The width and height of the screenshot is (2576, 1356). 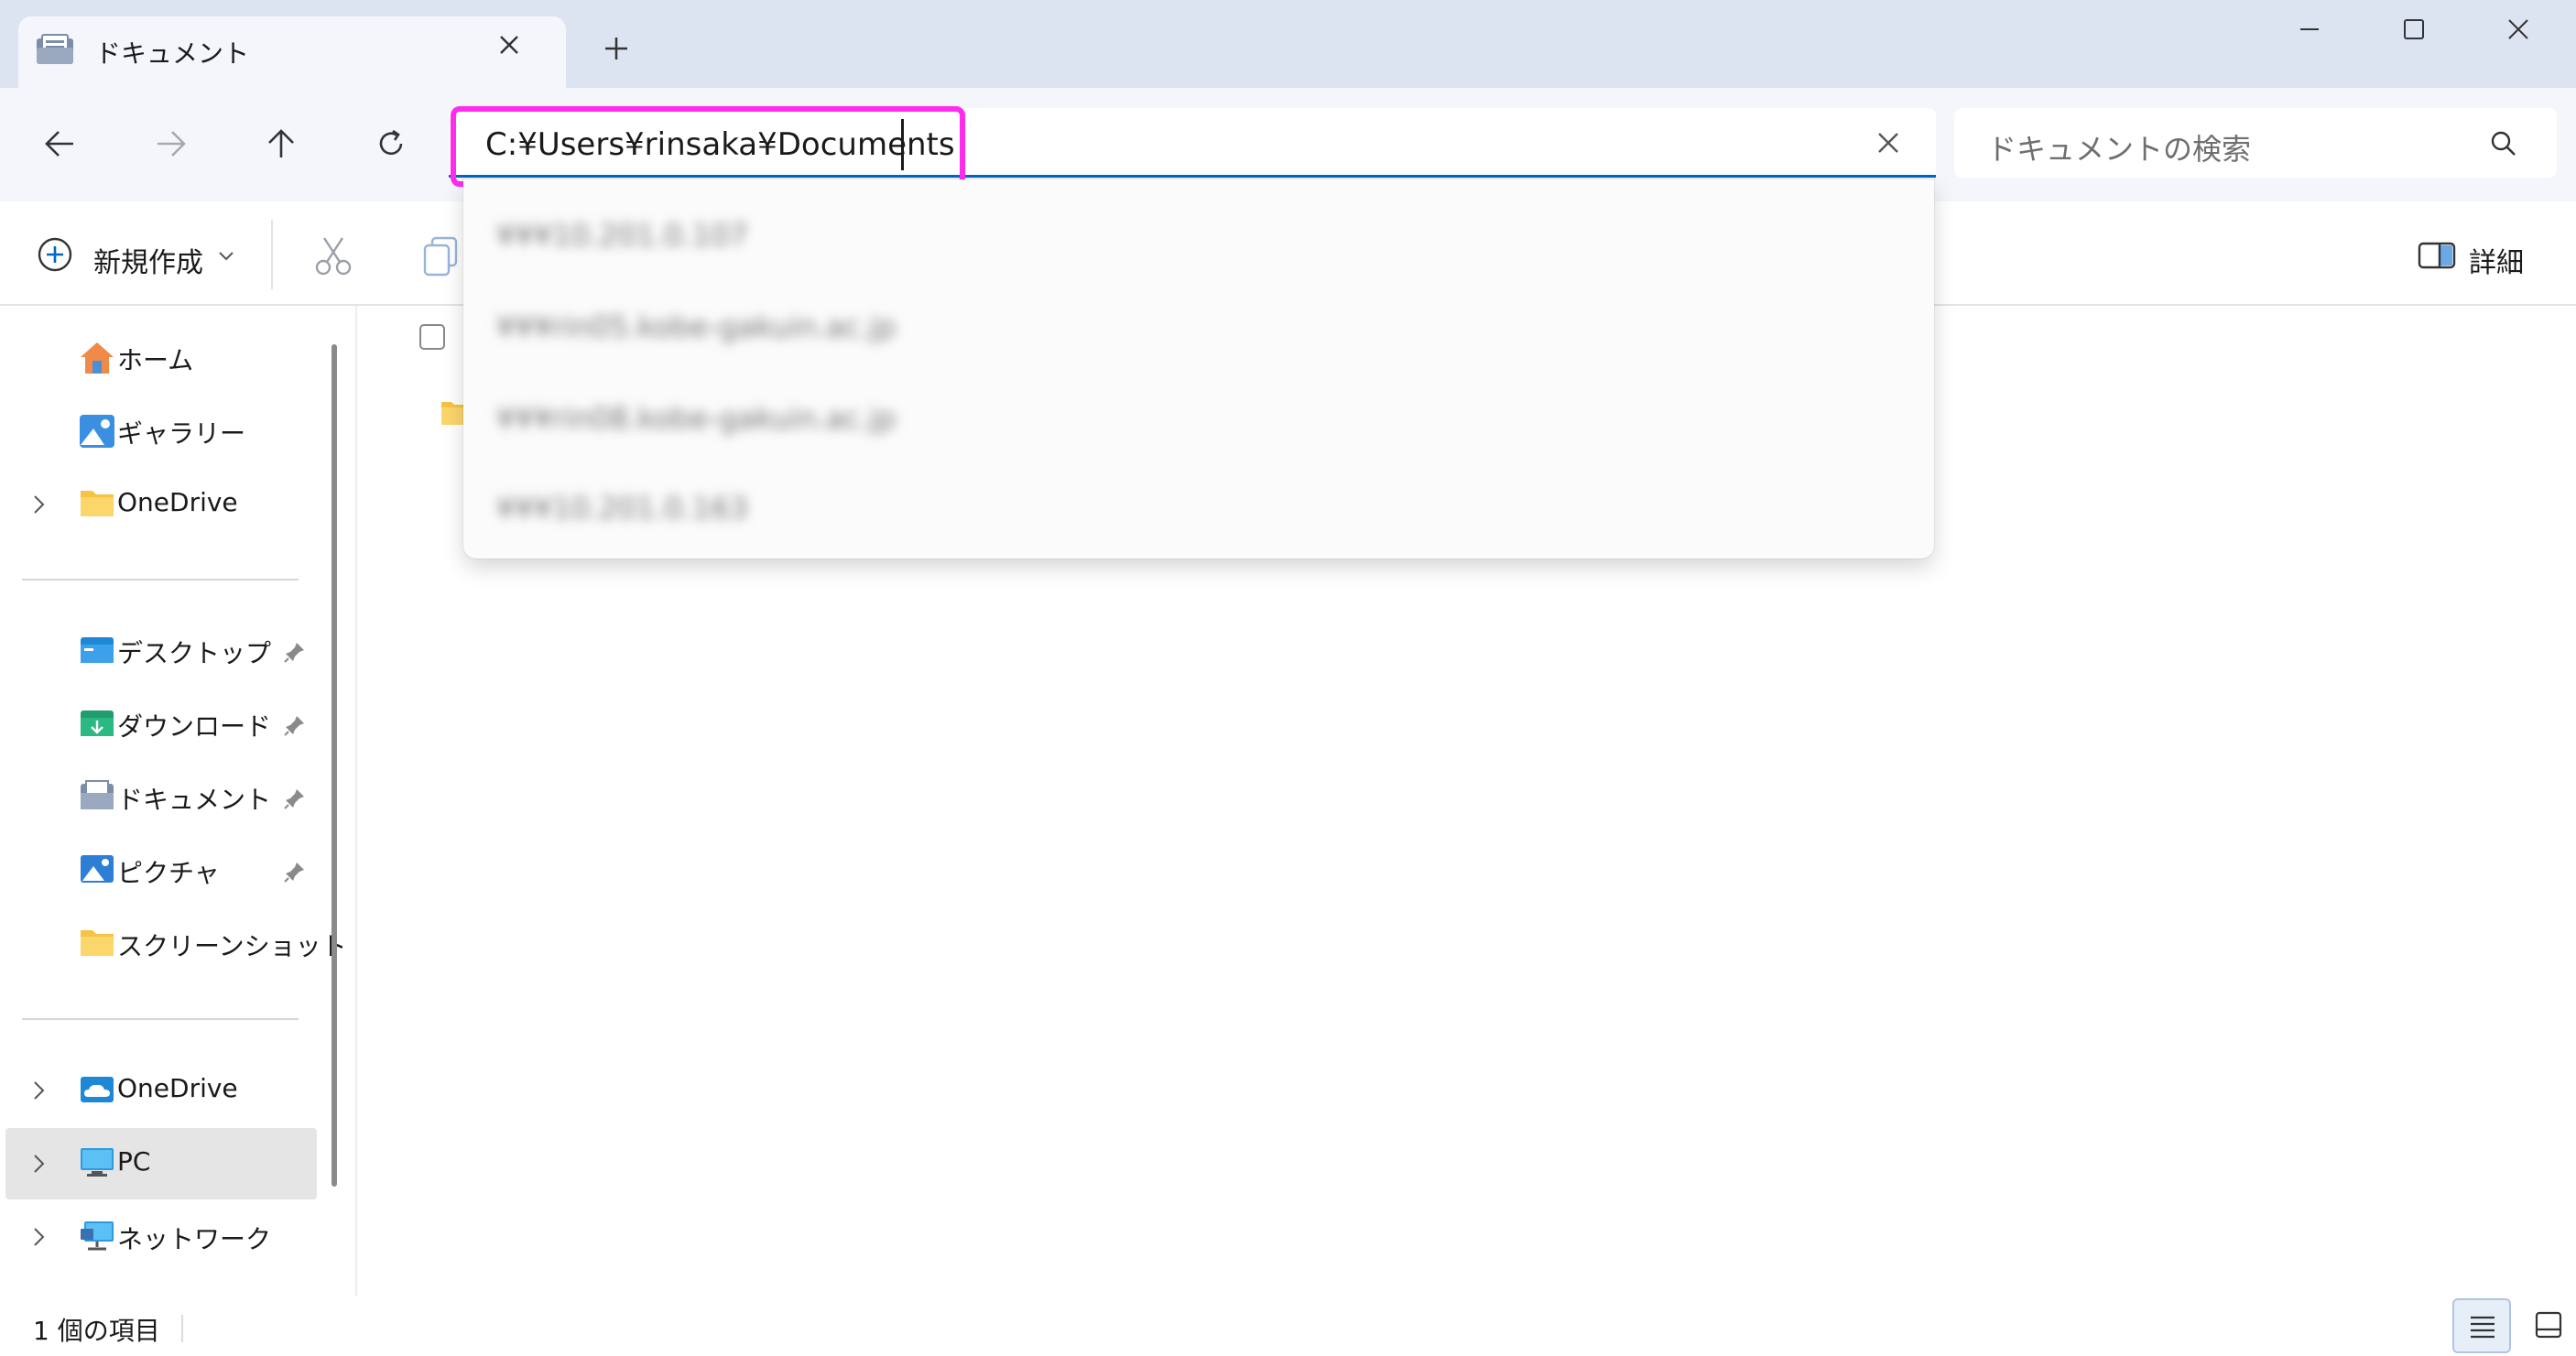 I want to click on toolbar-divider, so click(x=272, y=254).